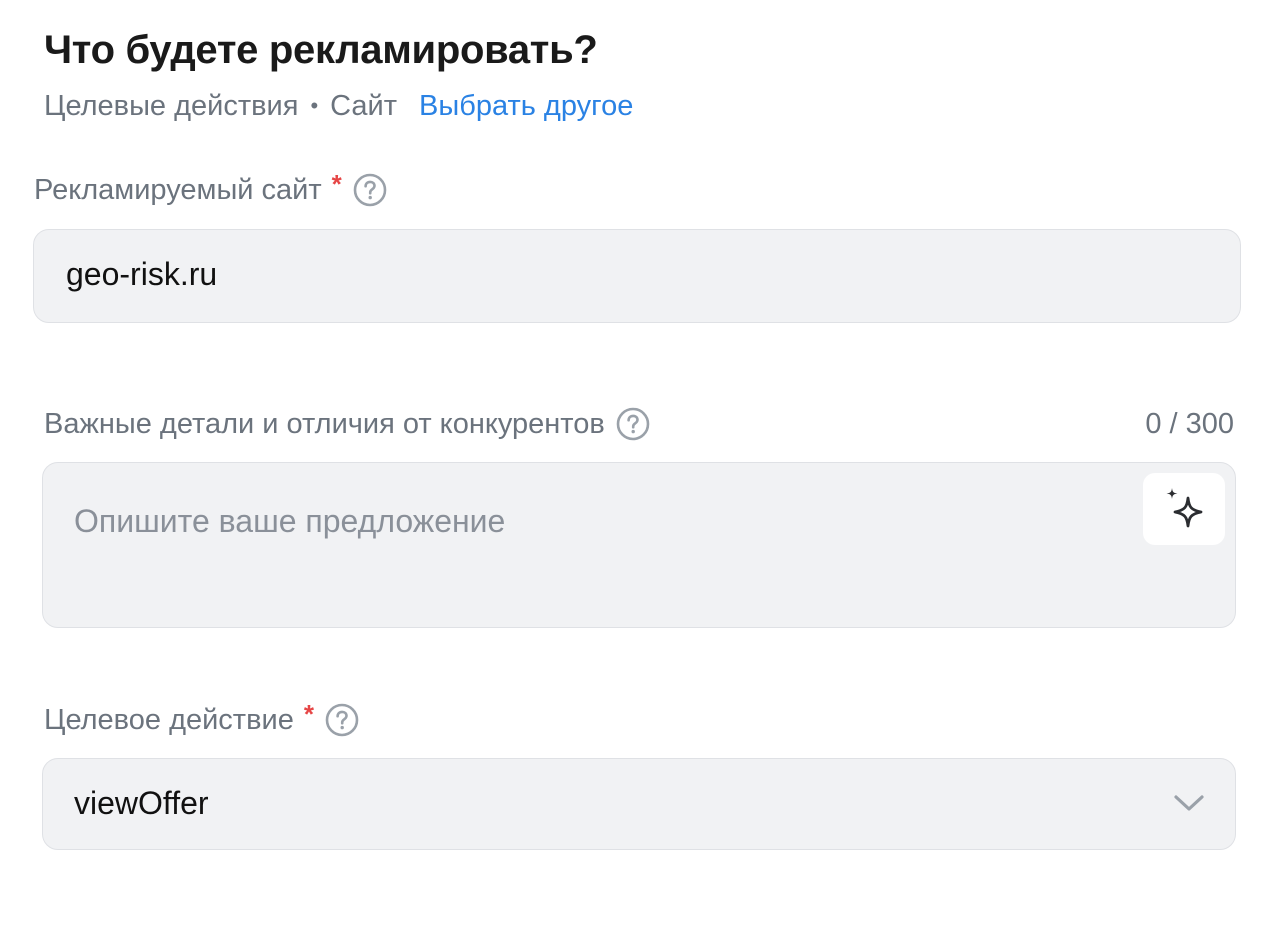  I want to click on site-label-text: Рекламируемый сайт, so click(178, 189).